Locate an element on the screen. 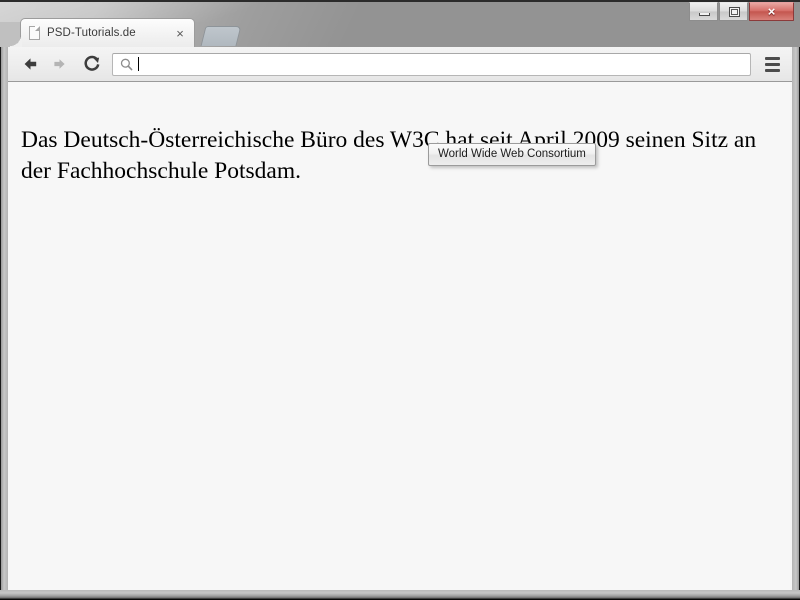 The image size is (800, 600). search-icon is located at coordinates (126, 64).